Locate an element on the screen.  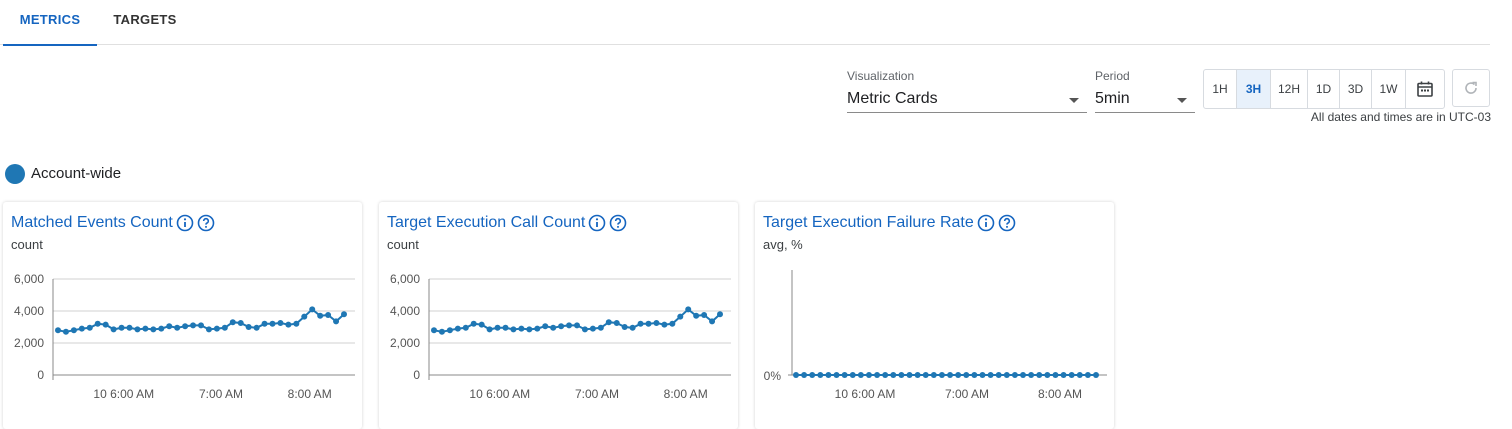
time-range-group: 1H 3H 12H 1D 3D 1W is located at coordinates (1324, 89).